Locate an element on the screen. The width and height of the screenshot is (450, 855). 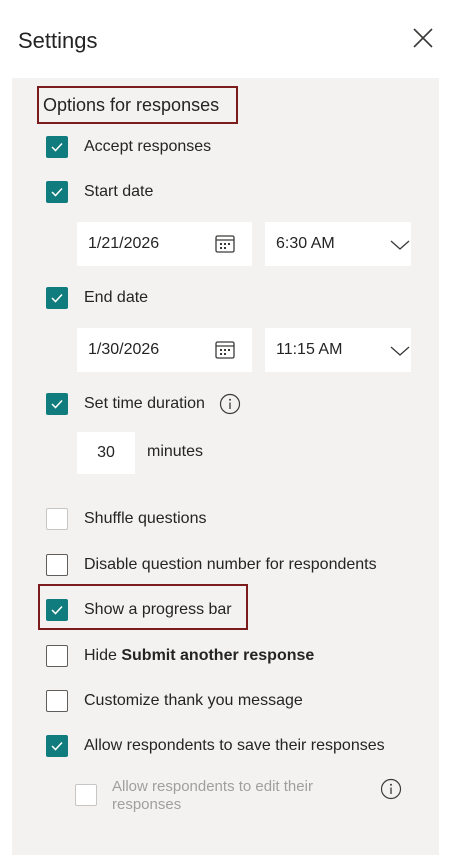
customize-thank-you-option: Customize thank you message is located at coordinates (174, 701).